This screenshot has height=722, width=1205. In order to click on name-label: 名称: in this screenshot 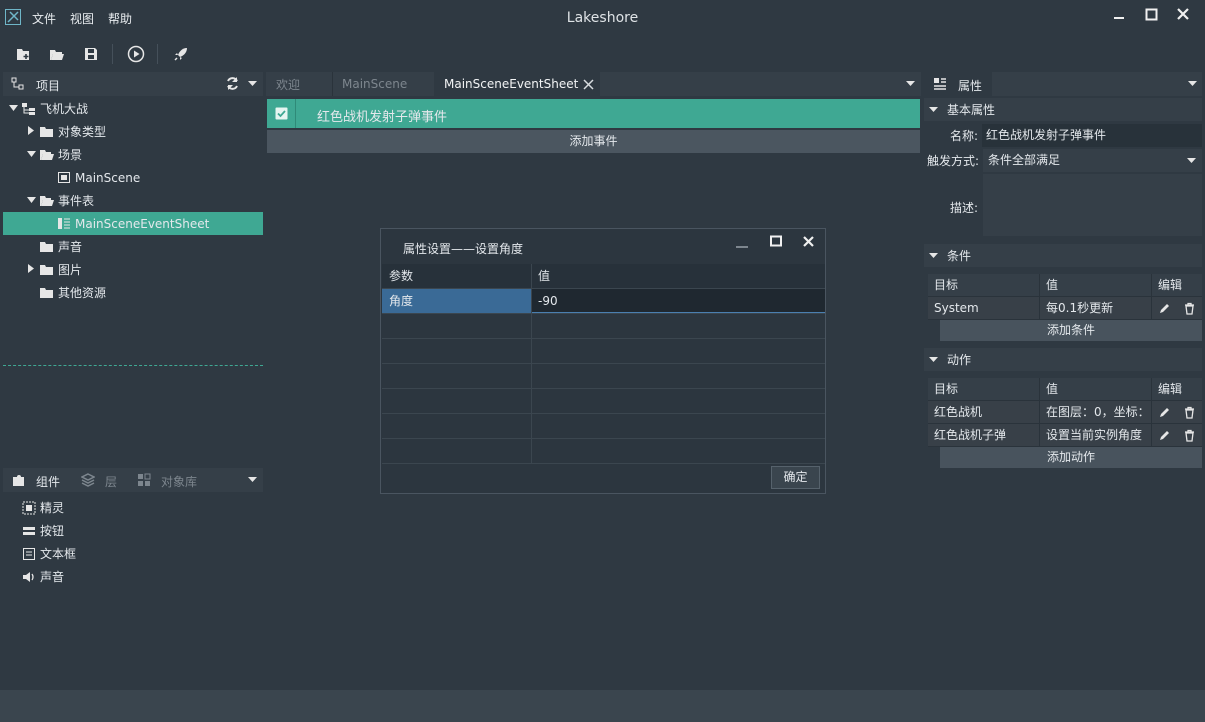, I will do `click(964, 136)`.